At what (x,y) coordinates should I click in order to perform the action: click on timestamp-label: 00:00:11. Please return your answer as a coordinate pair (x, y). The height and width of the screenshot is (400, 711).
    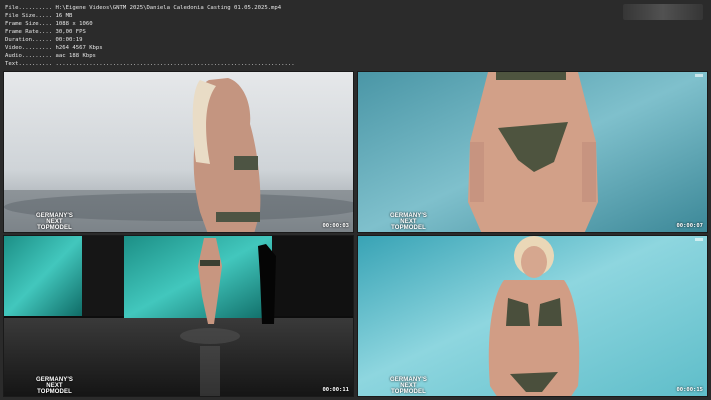
    Looking at the image, I should click on (336, 390).